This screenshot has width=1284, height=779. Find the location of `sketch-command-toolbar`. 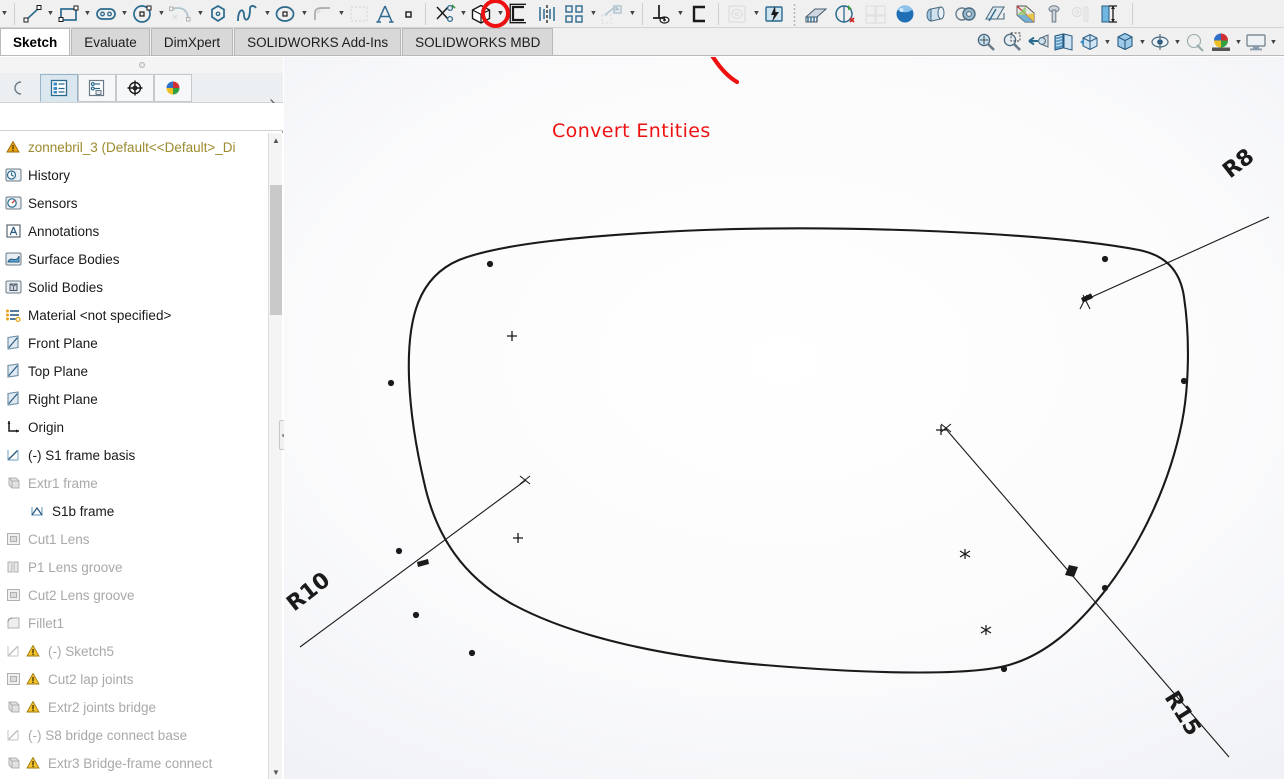

sketch-command-toolbar is located at coordinates (642, 14).